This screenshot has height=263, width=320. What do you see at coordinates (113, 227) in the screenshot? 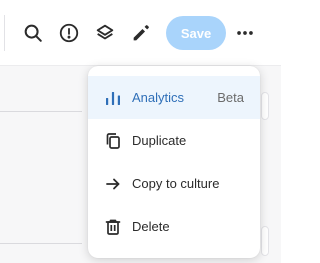
I see `trash-icon` at bounding box center [113, 227].